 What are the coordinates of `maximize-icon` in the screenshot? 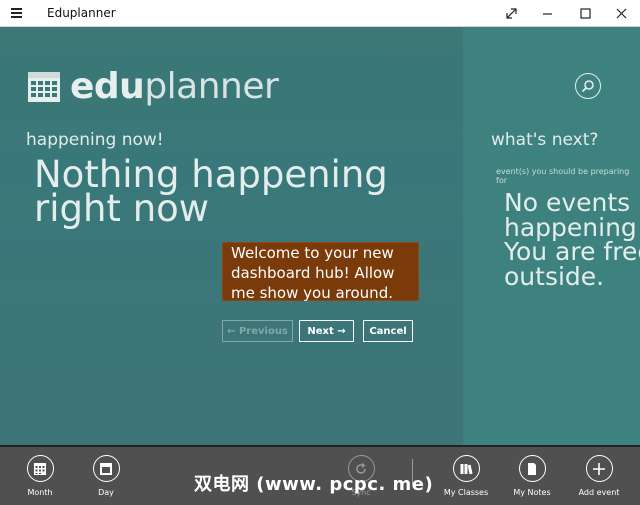 It's located at (585, 13).